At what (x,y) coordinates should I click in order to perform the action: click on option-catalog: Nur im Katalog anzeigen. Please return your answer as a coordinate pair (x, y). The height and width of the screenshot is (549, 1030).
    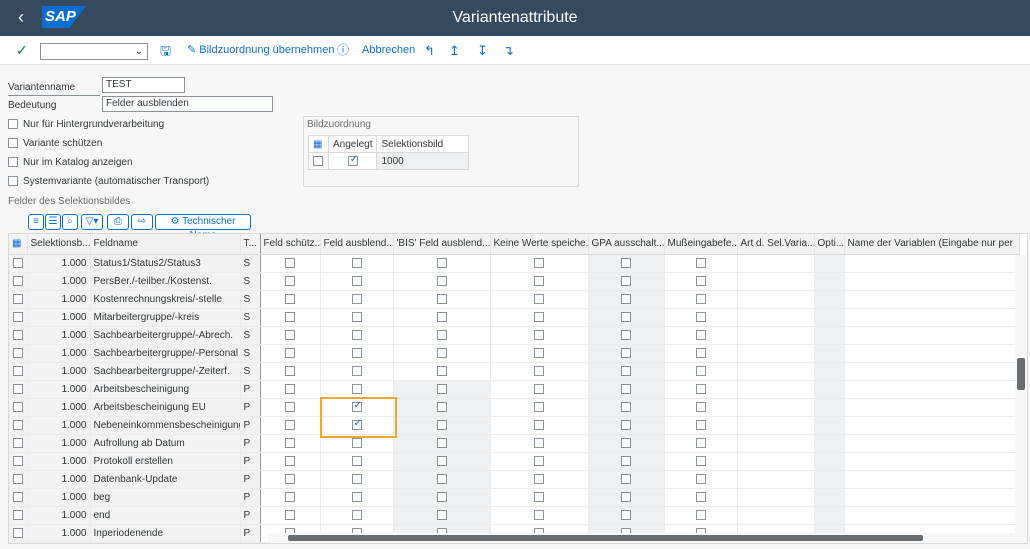
    Looking at the image, I should click on (70, 162).